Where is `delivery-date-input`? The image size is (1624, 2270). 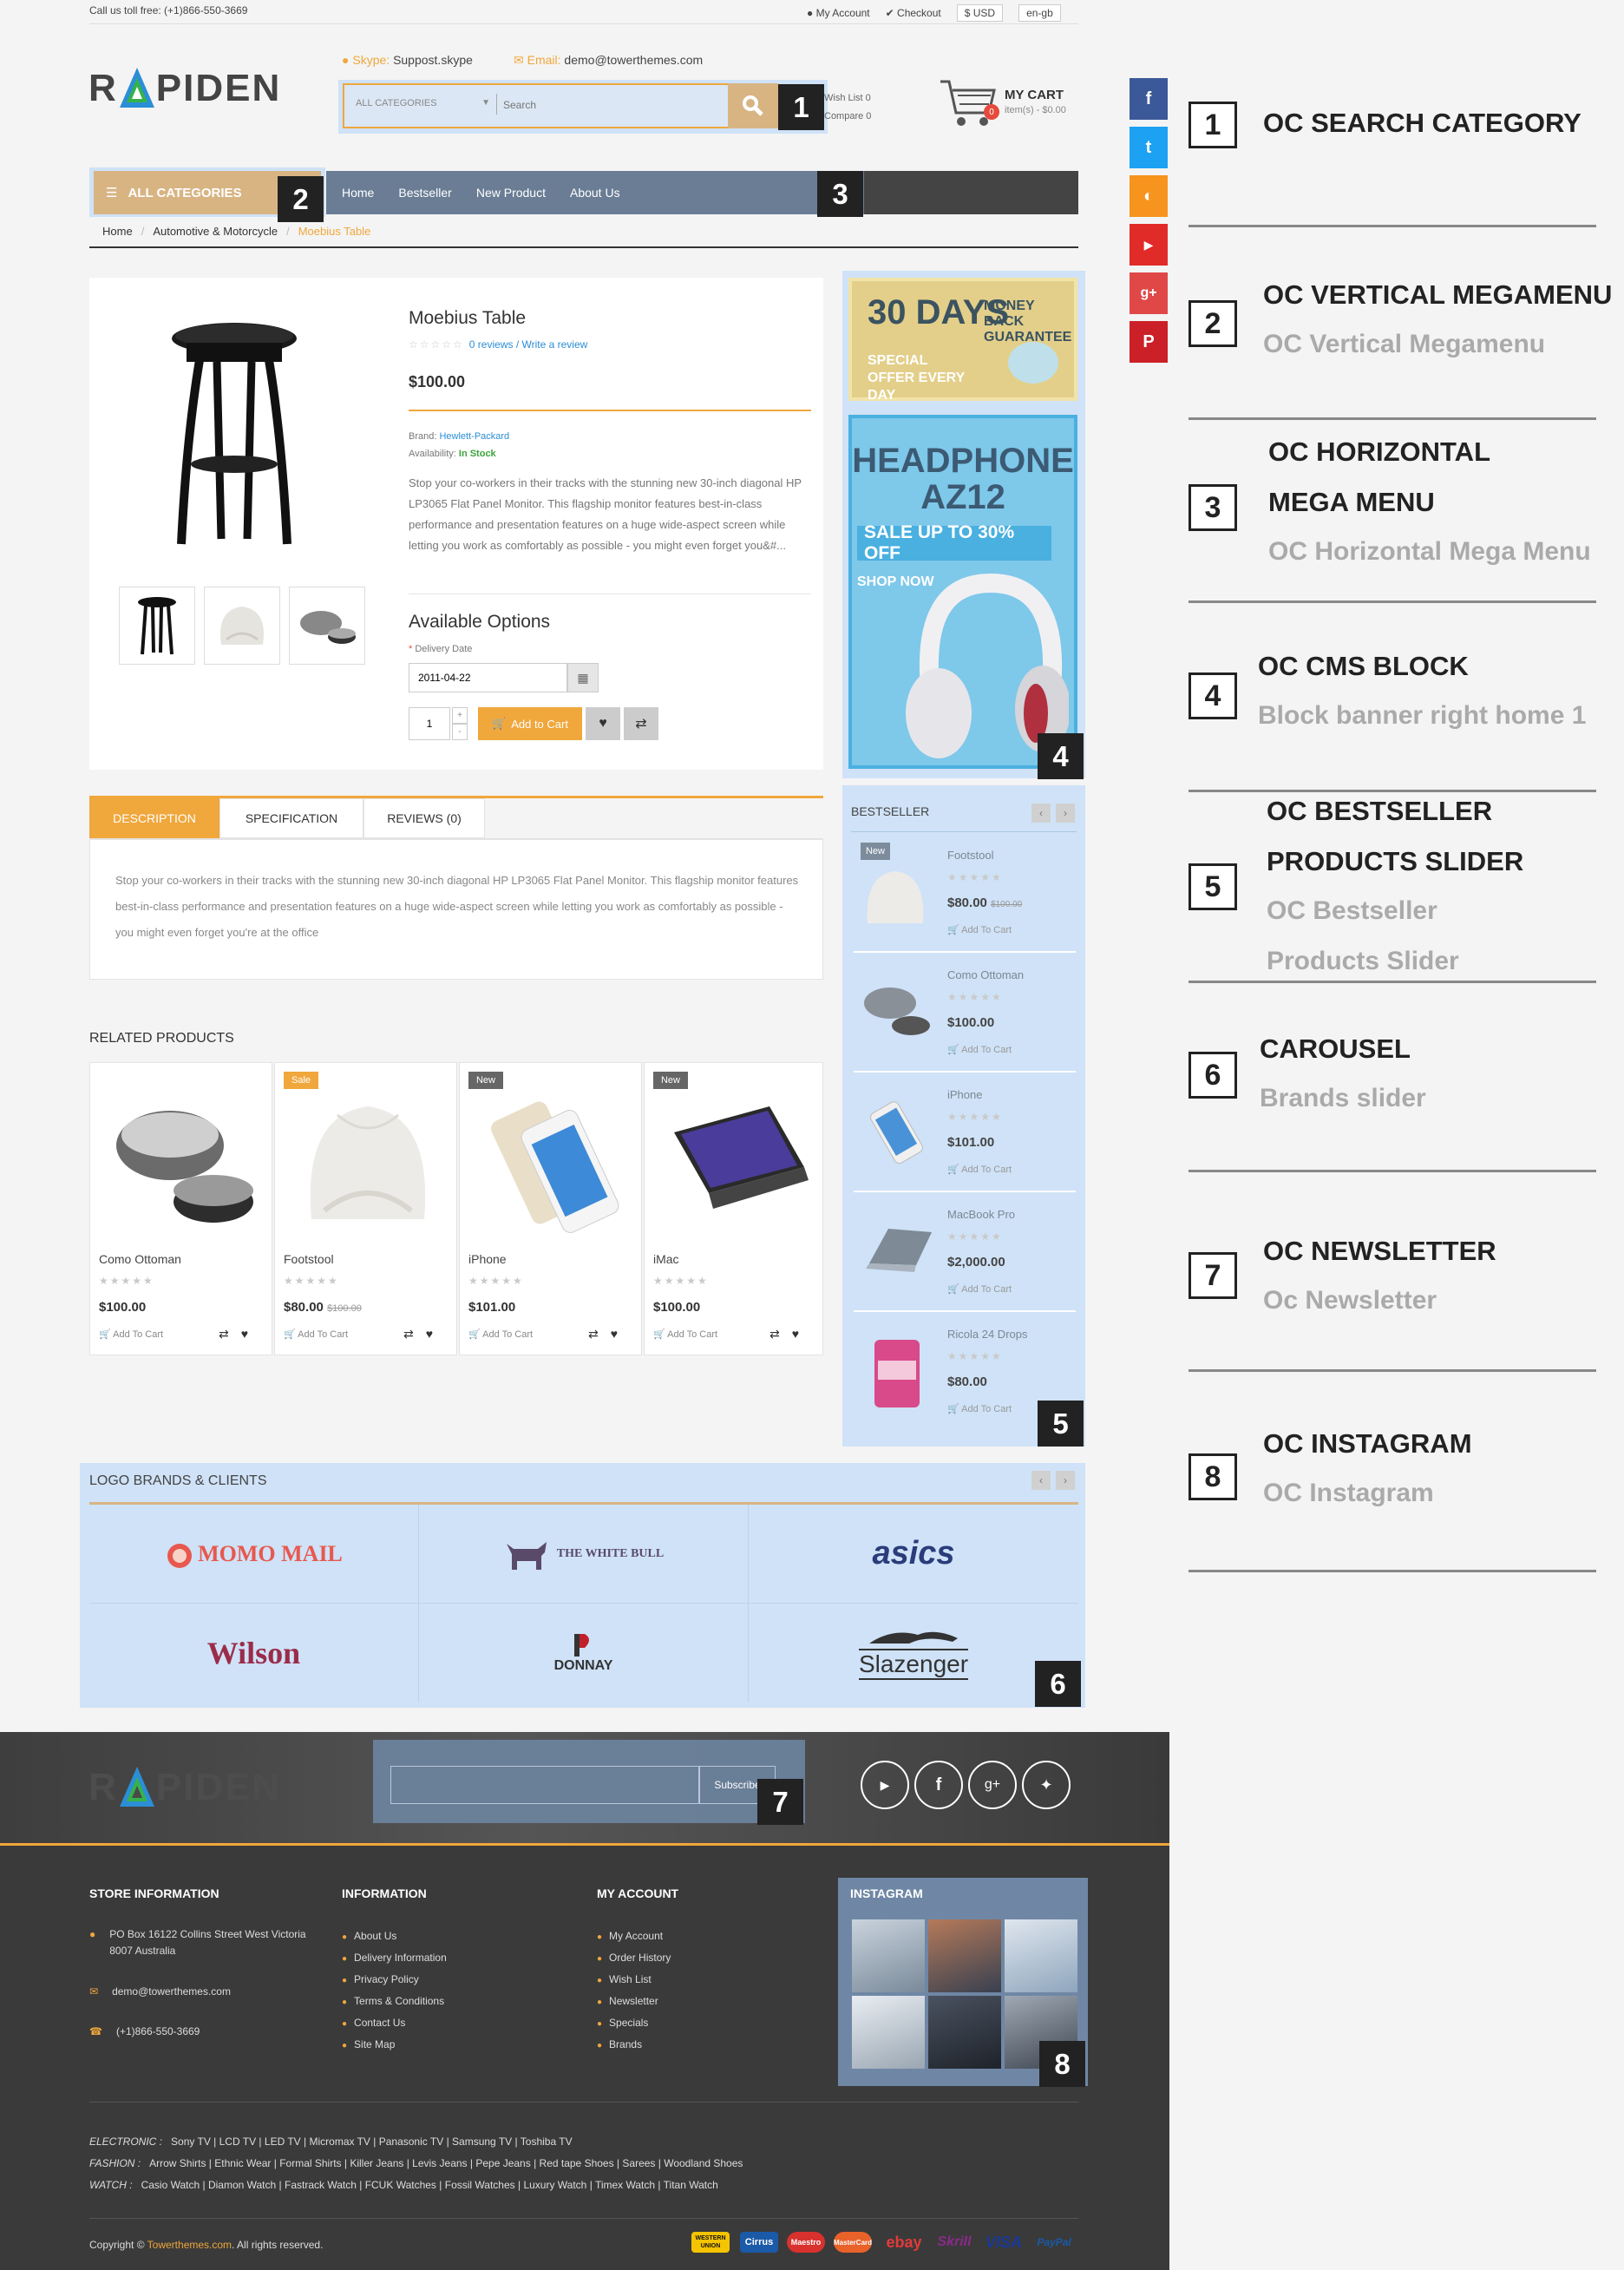
delivery-date-input is located at coordinates (488, 677).